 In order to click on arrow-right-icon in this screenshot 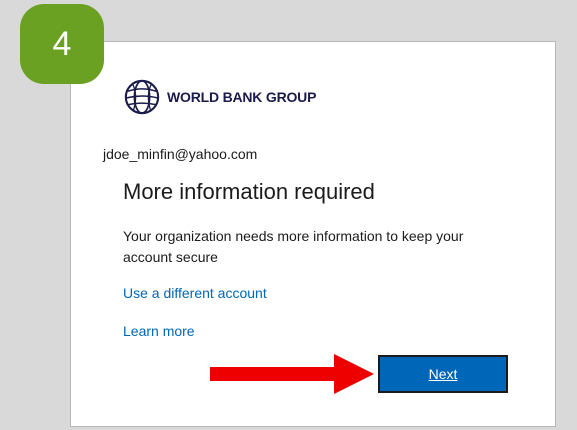, I will do `click(292, 374)`.